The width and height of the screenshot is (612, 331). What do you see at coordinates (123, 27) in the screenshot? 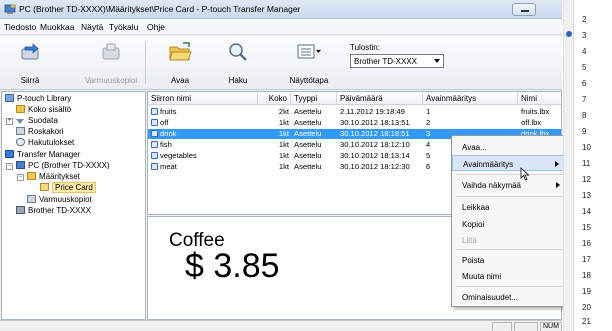
I see `menu-tools: Työkalu` at bounding box center [123, 27].